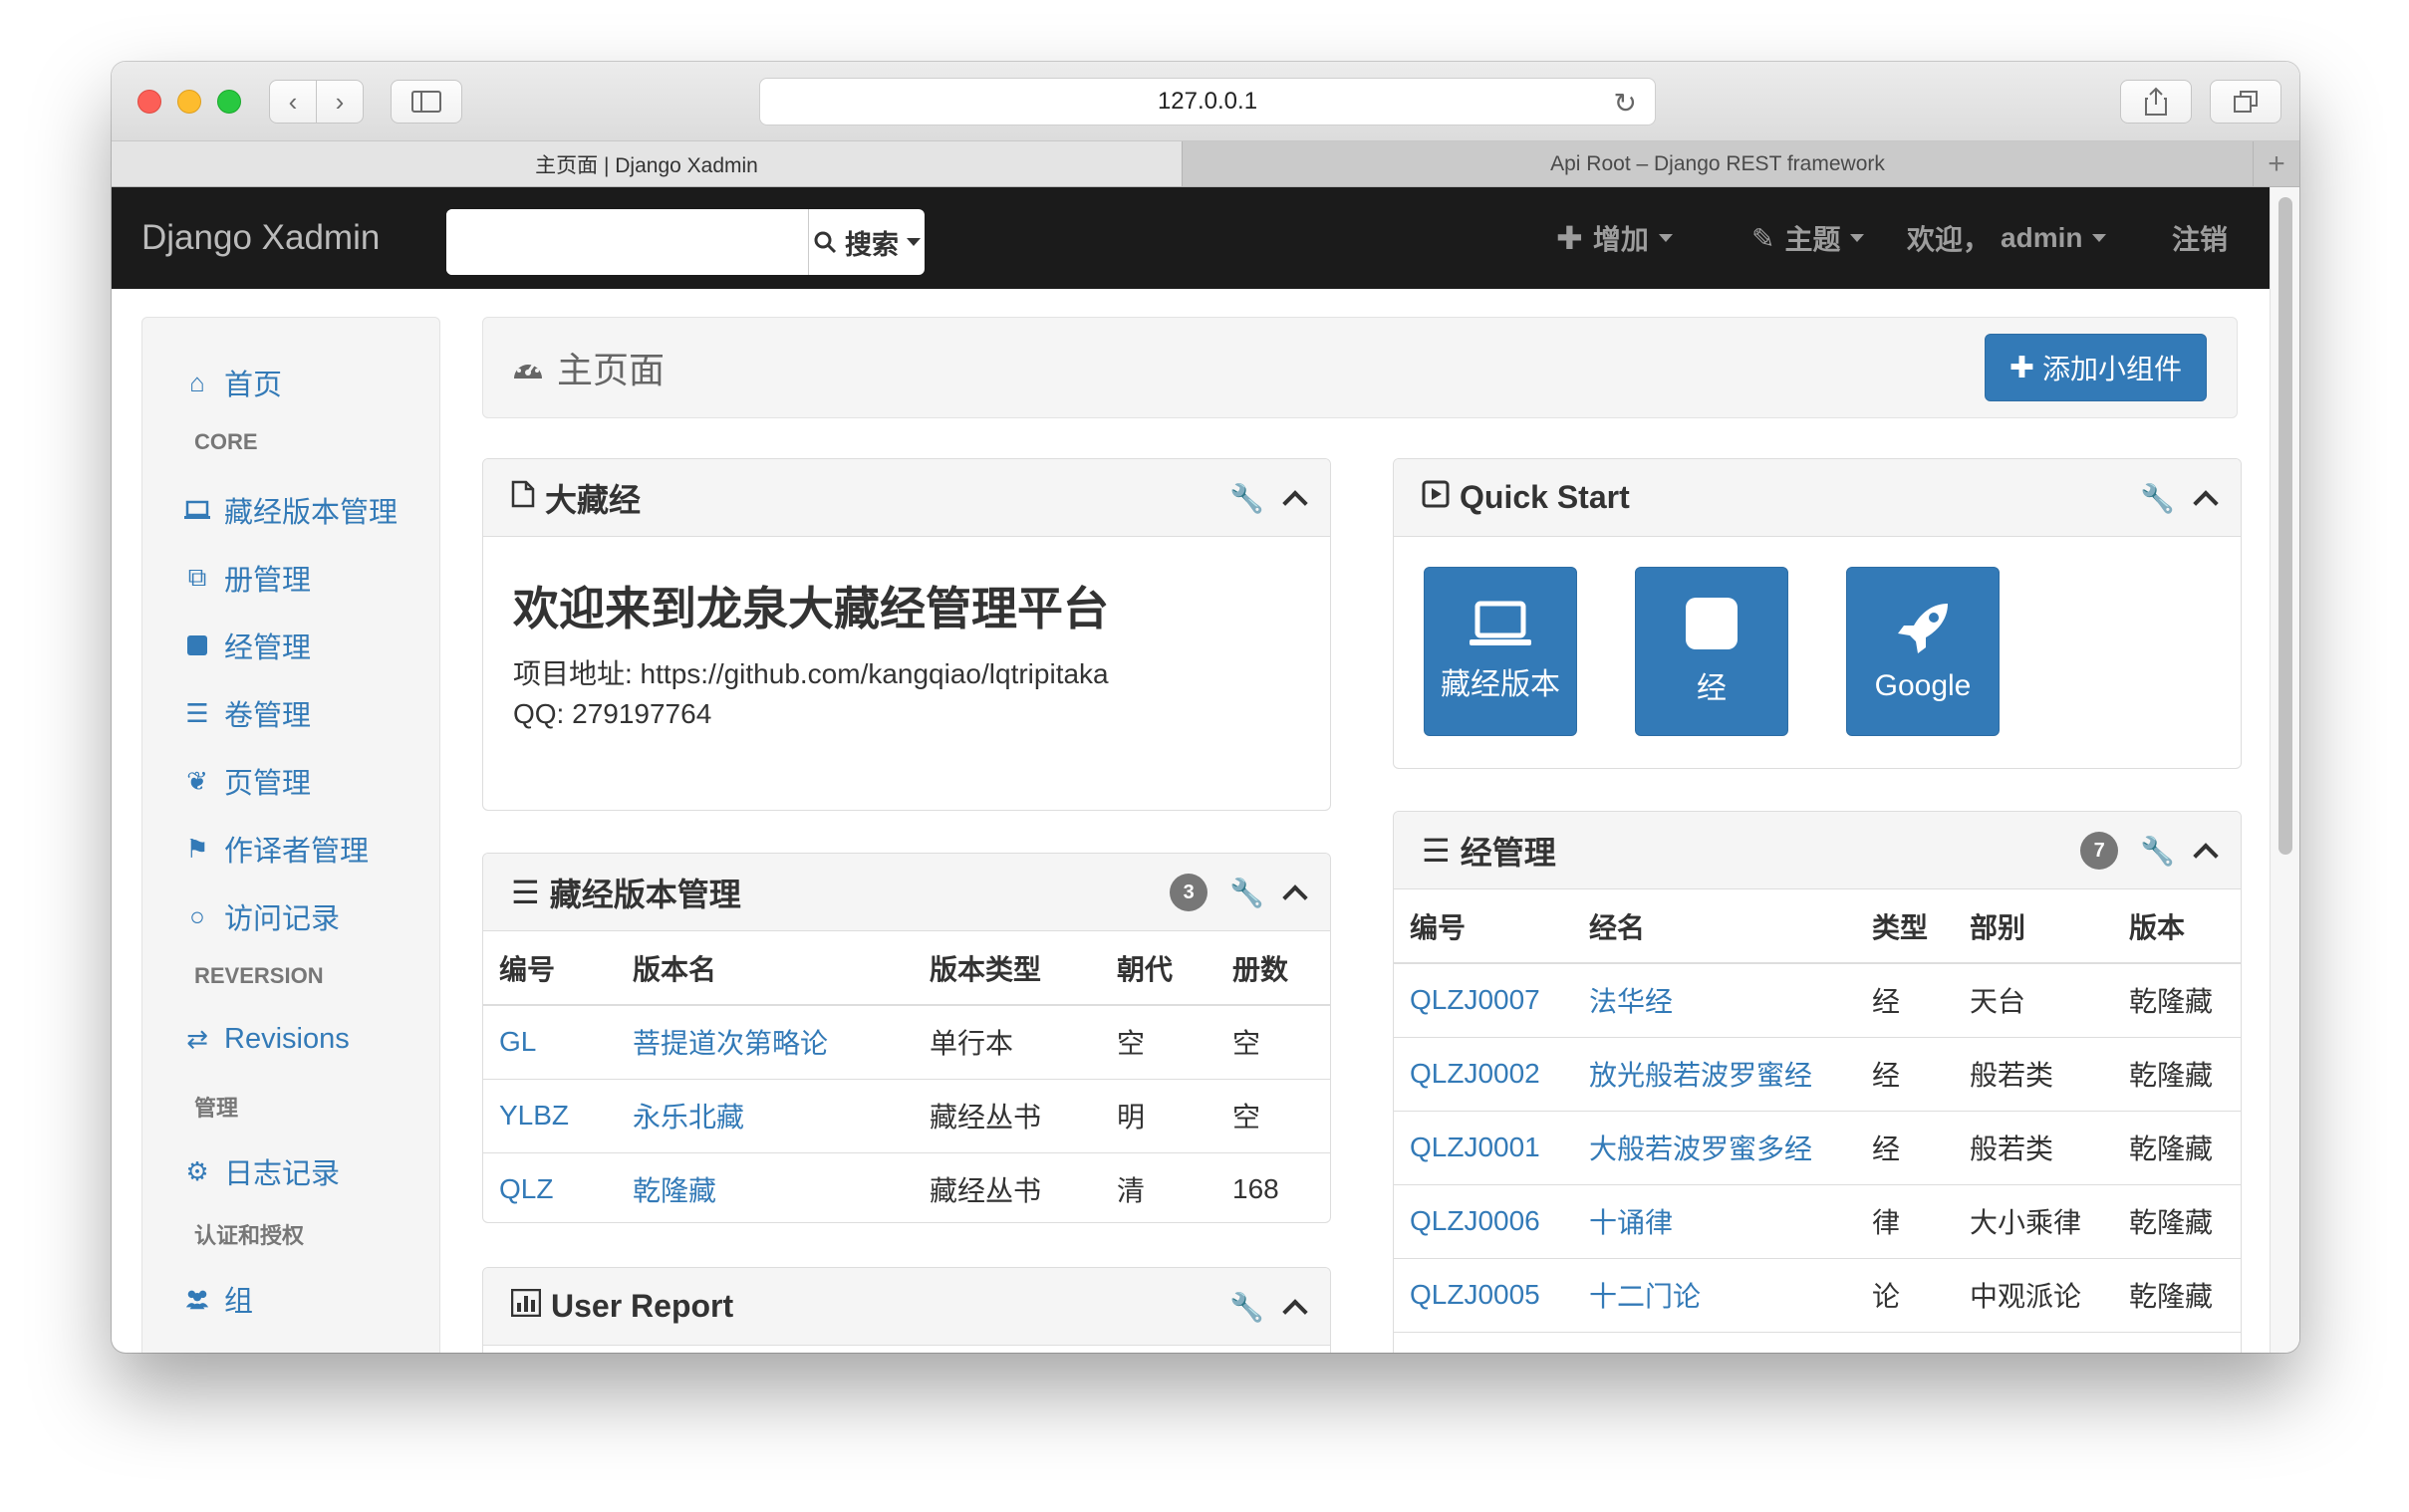 Image resolution: width=2409 pixels, height=1512 pixels. I want to click on row-link: 十诵律, so click(1631, 1222).